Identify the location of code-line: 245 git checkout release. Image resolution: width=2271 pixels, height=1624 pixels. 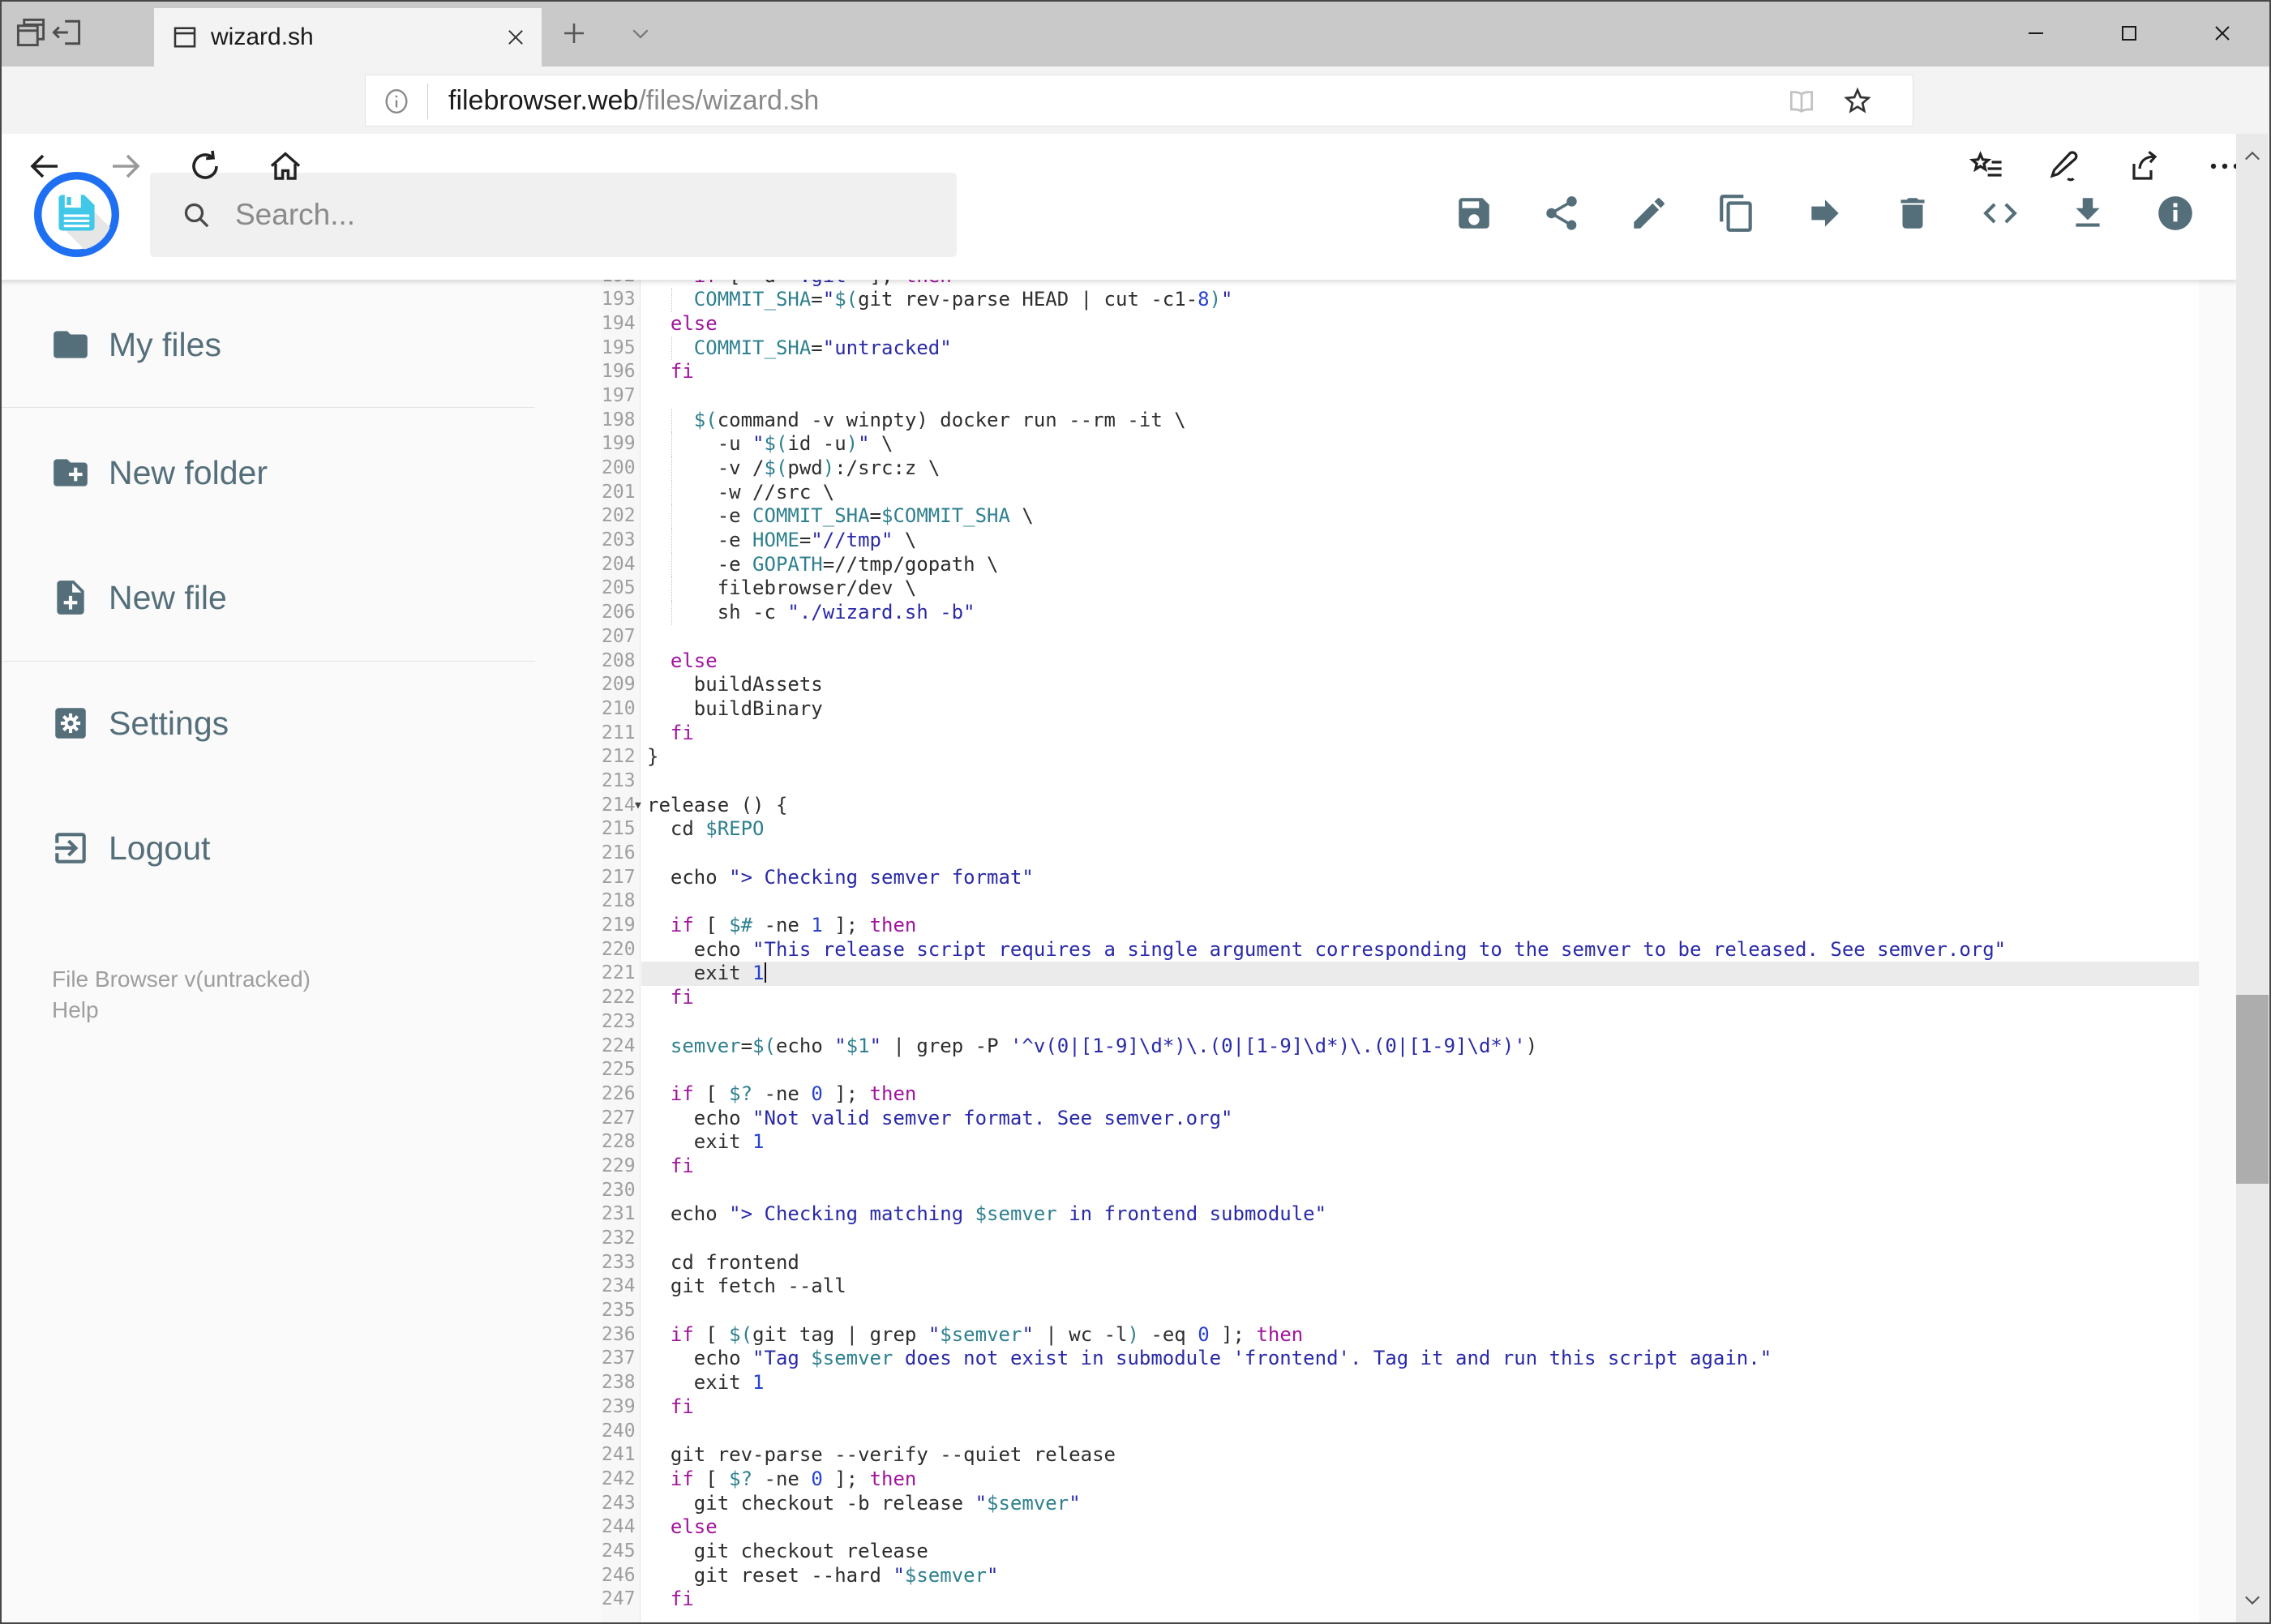
(1400, 1552).